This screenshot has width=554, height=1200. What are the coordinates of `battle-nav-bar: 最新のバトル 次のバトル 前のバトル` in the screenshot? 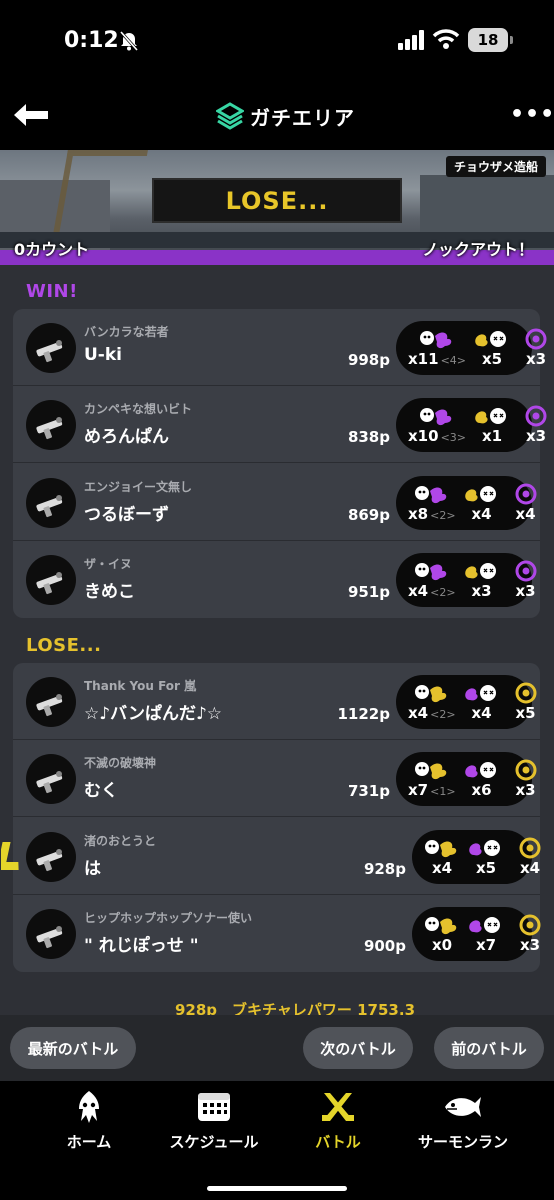 It's located at (277, 1048).